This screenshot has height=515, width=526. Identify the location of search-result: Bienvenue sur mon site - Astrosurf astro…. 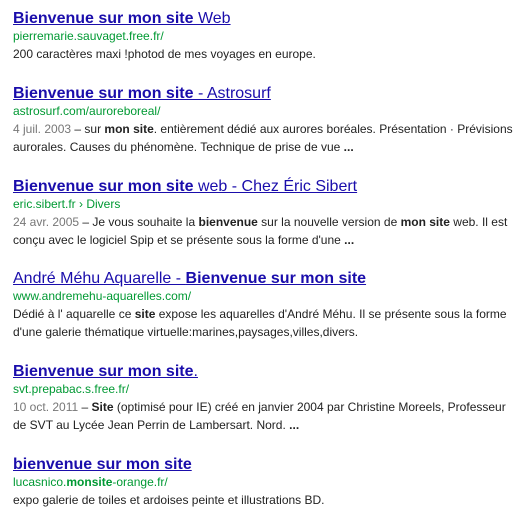
(266, 120).